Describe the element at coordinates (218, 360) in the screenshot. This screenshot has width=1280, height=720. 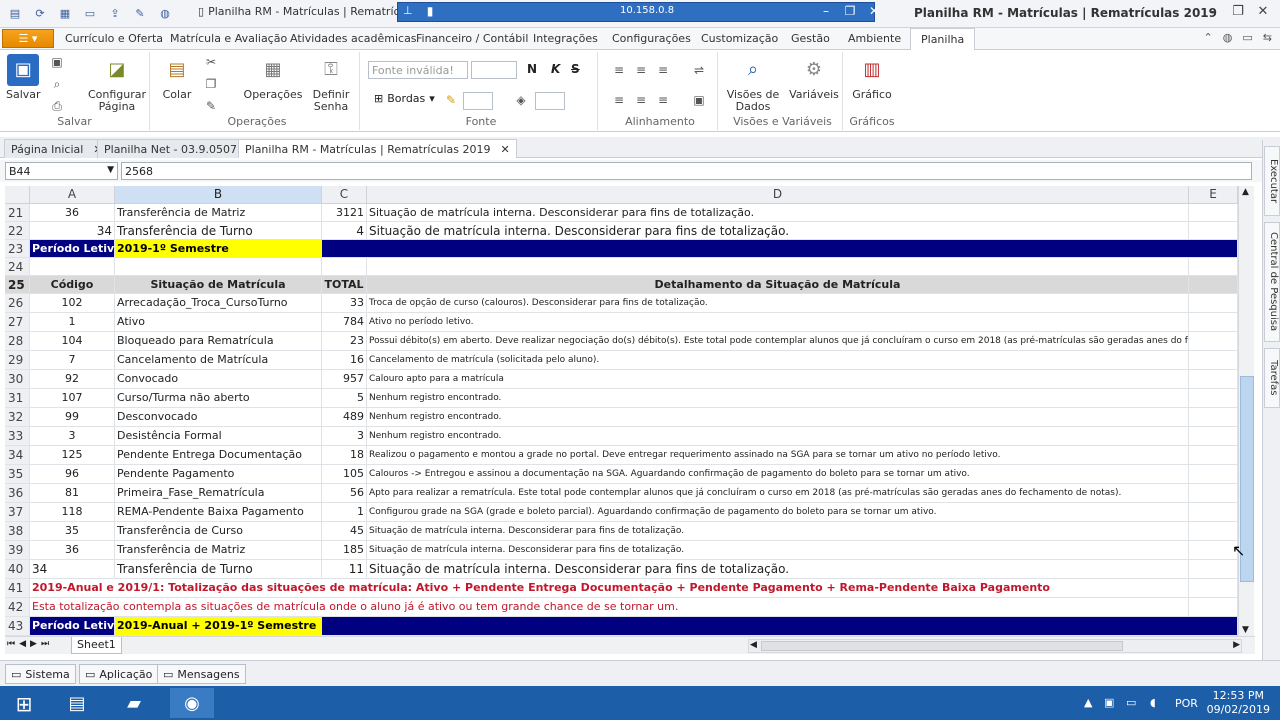
I see `cell-b: Cancelamento de Matrícula` at that location.